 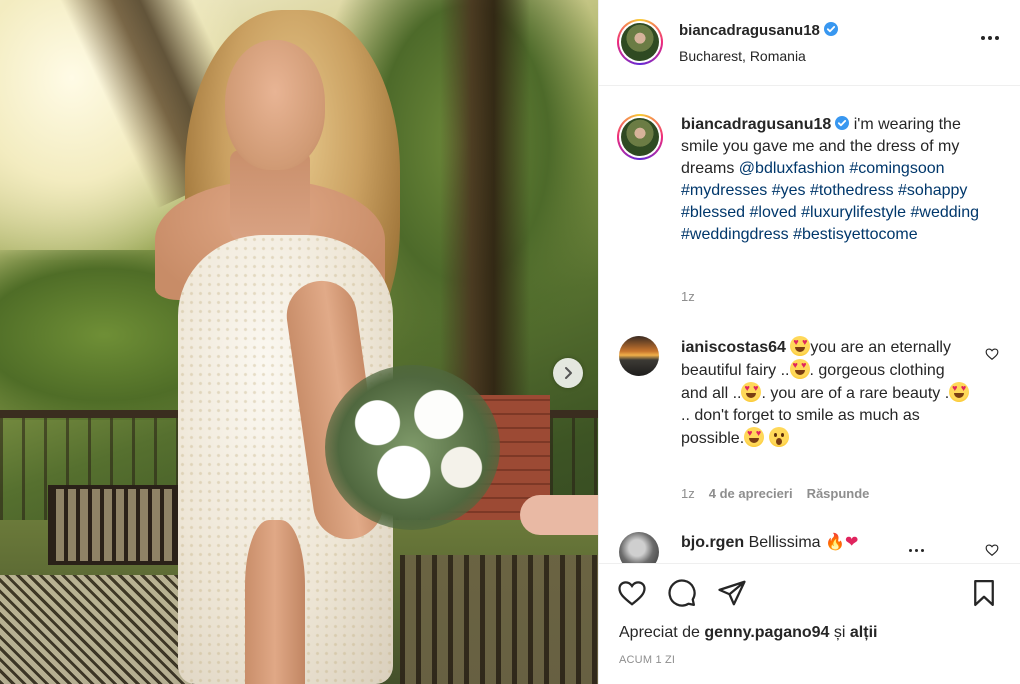 What do you see at coordinates (896, 168) in the screenshot?
I see `hashtag: #comingsoon` at bounding box center [896, 168].